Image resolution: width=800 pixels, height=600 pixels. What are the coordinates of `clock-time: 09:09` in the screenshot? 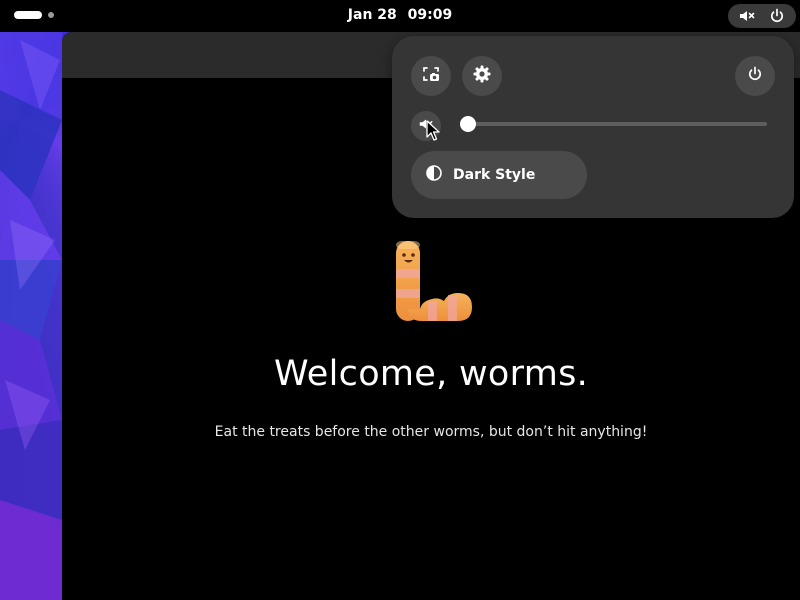 It's located at (430, 15).